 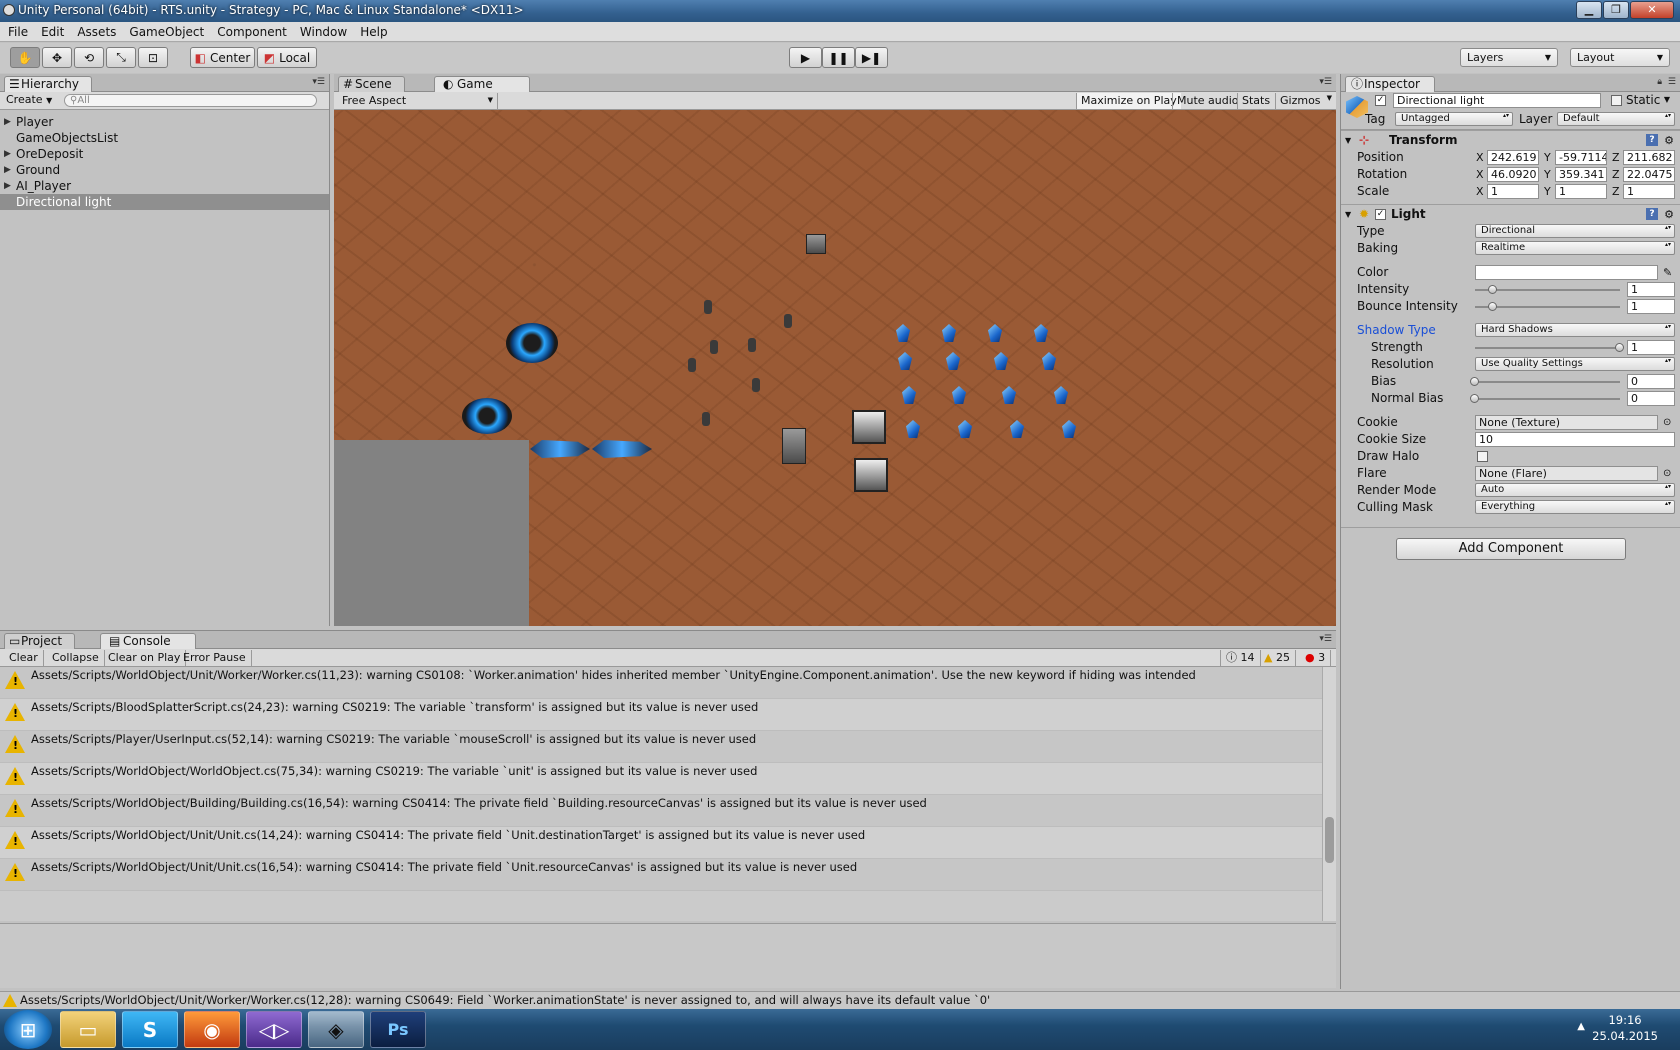 What do you see at coordinates (1651, 398) in the screenshot?
I see `normal-bias-field: 0` at bounding box center [1651, 398].